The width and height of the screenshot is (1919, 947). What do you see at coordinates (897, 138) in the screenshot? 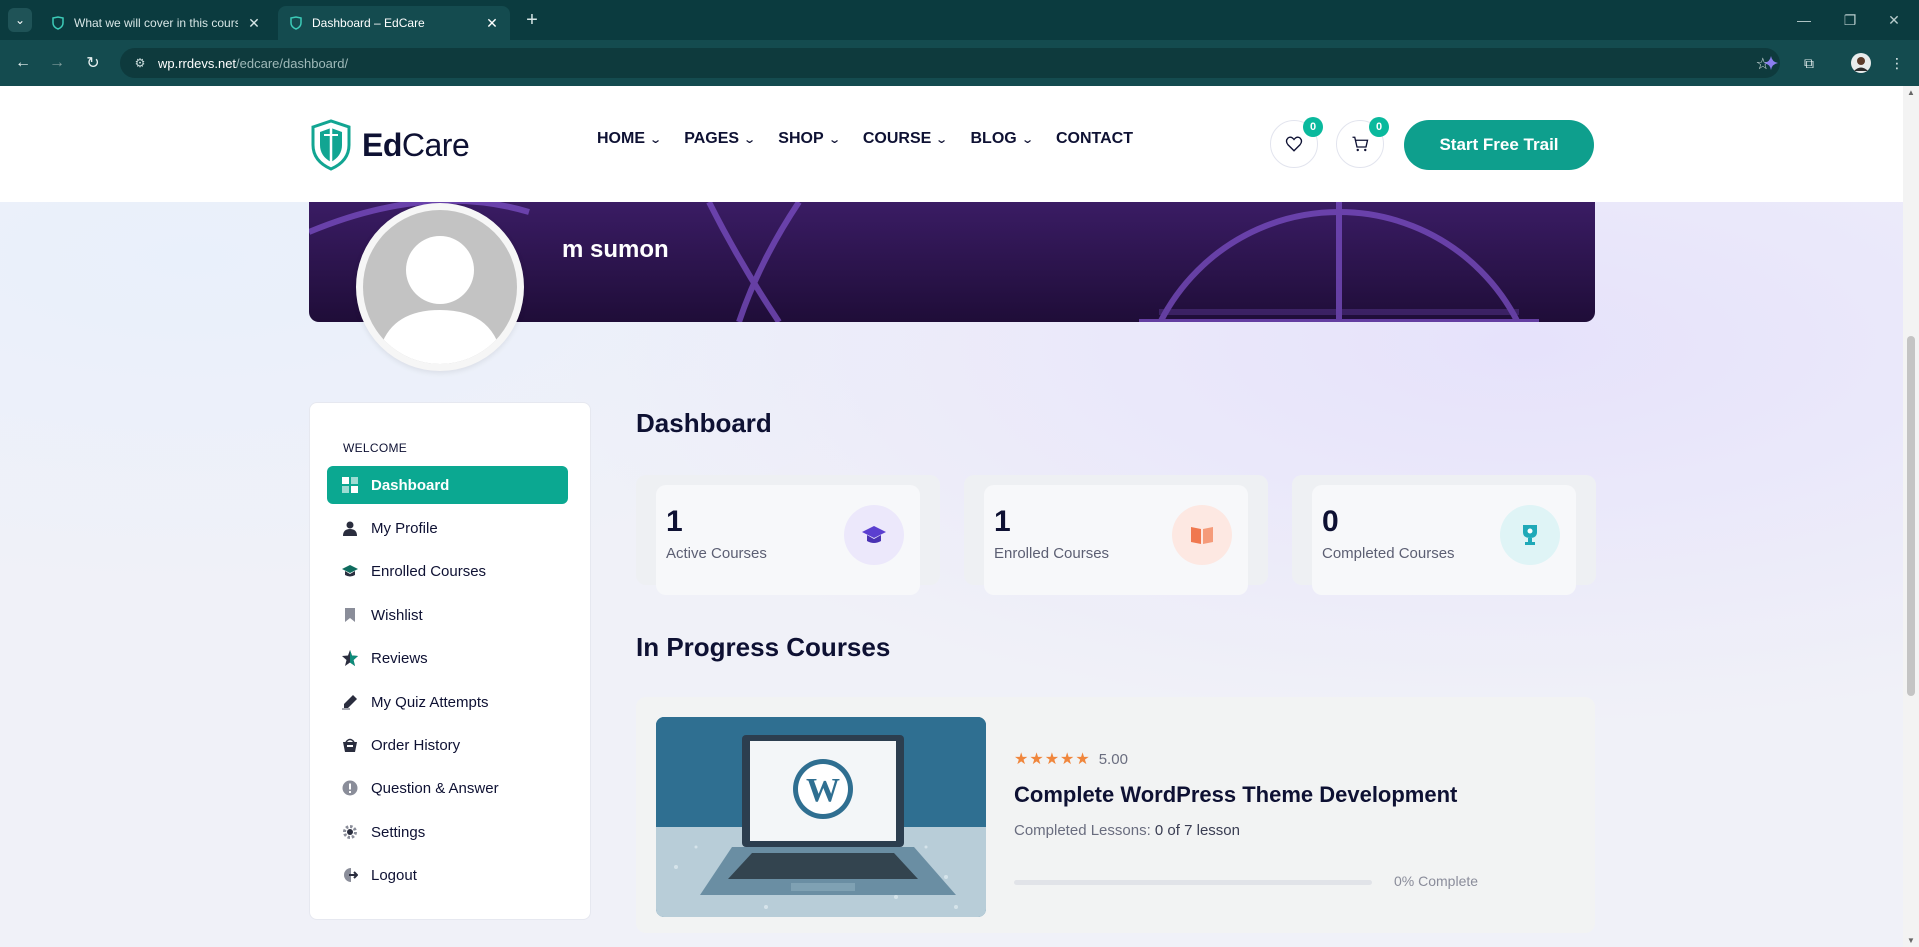
I see `nav-course-label: COURSE` at bounding box center [897, 138].